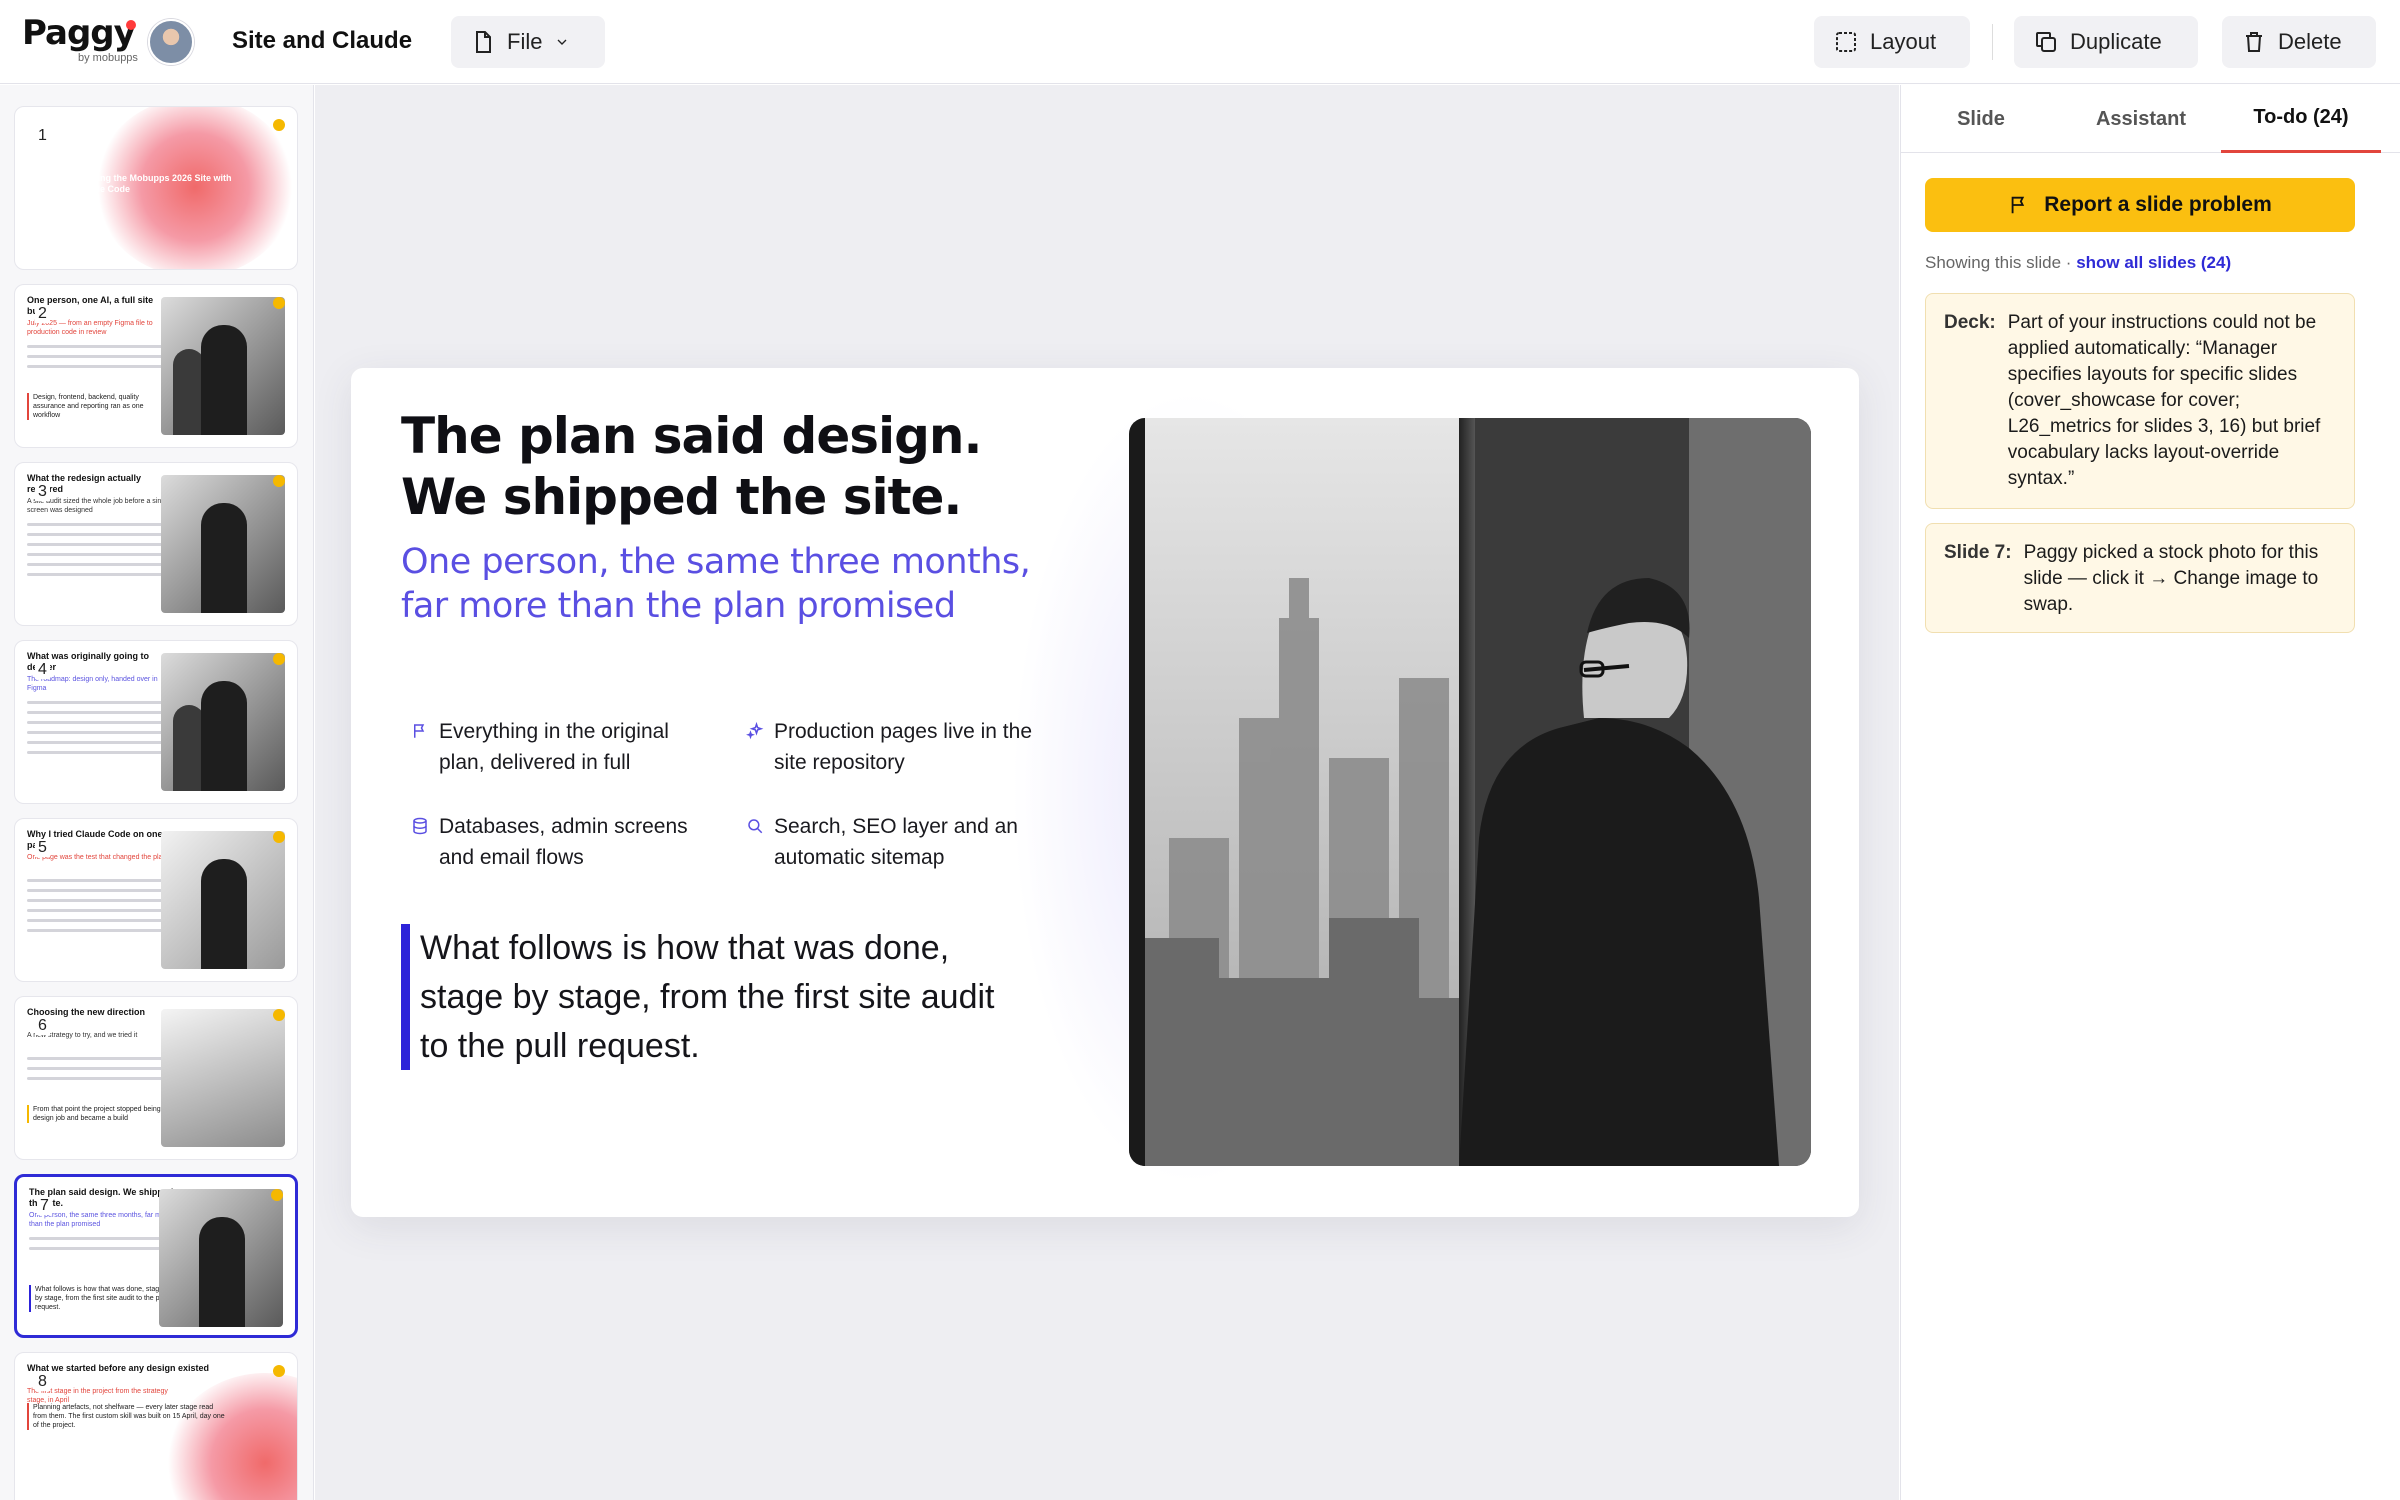 This screenshot has width=2400, height=1500. What do you see at coordinates (2001, 262) in the screenshot?
I see `showing-prefix: Showing this slide ·` at bounding box center [2001, 262].